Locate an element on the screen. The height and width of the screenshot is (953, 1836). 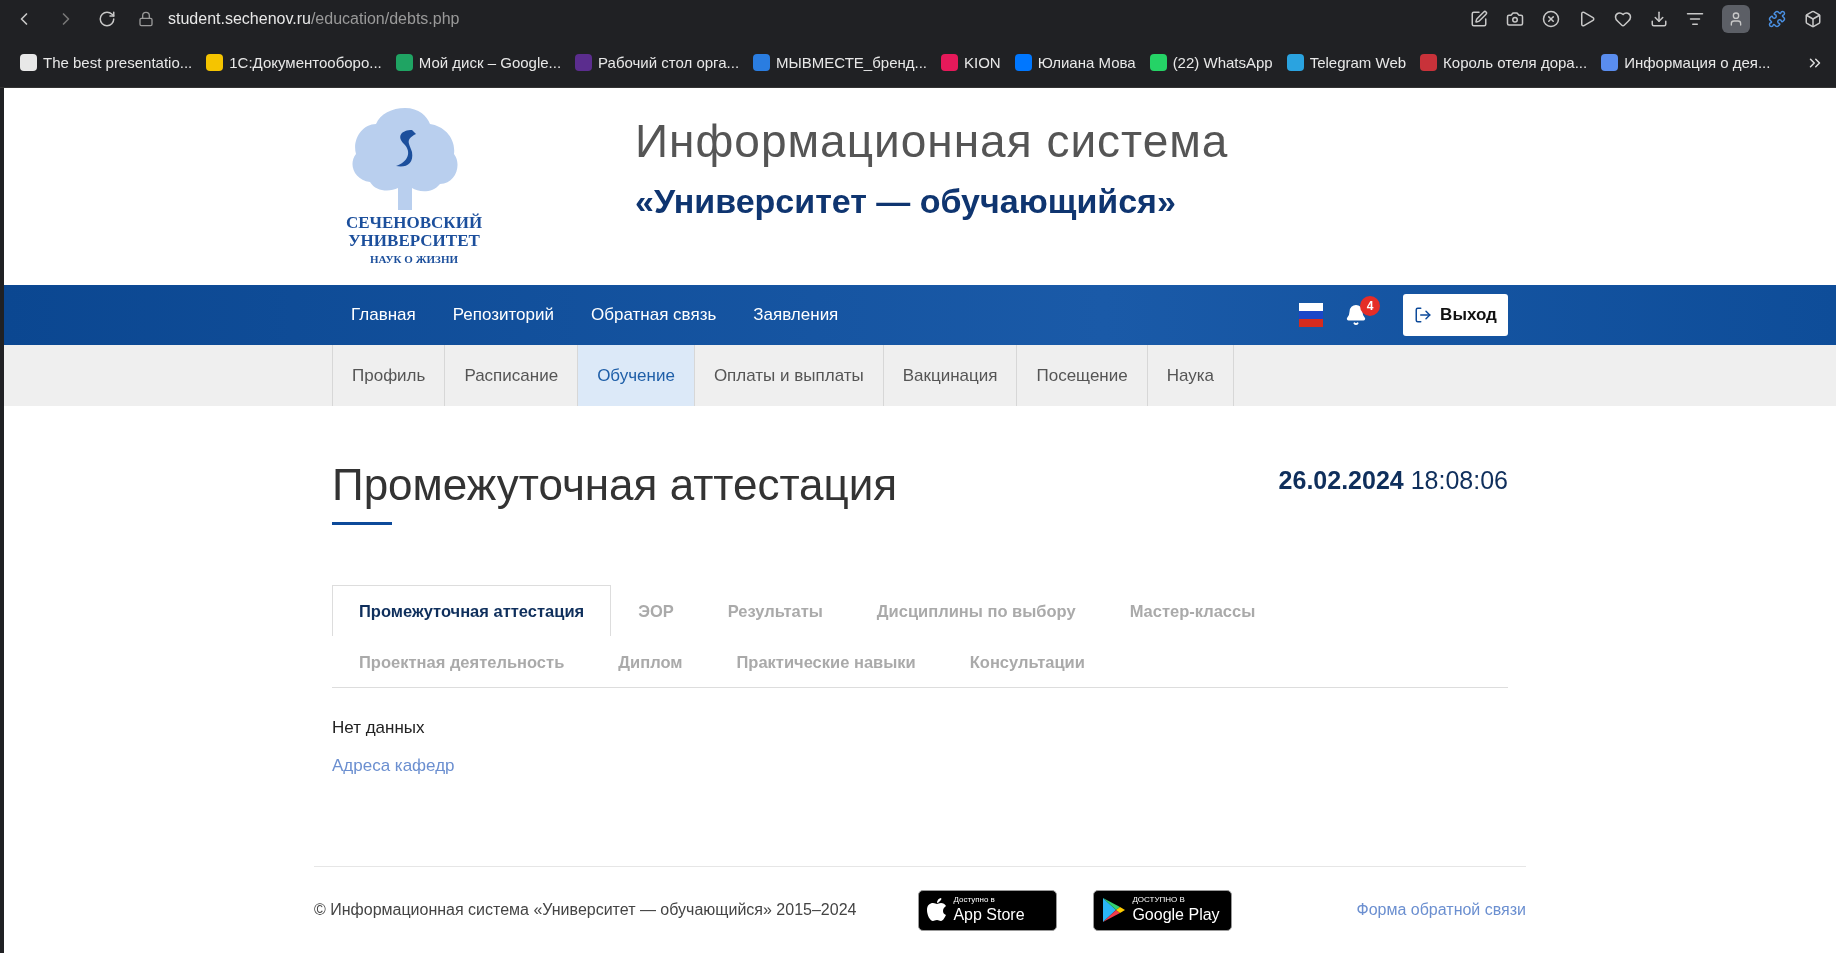
camera-icon is located at coordinates (1515, 19).